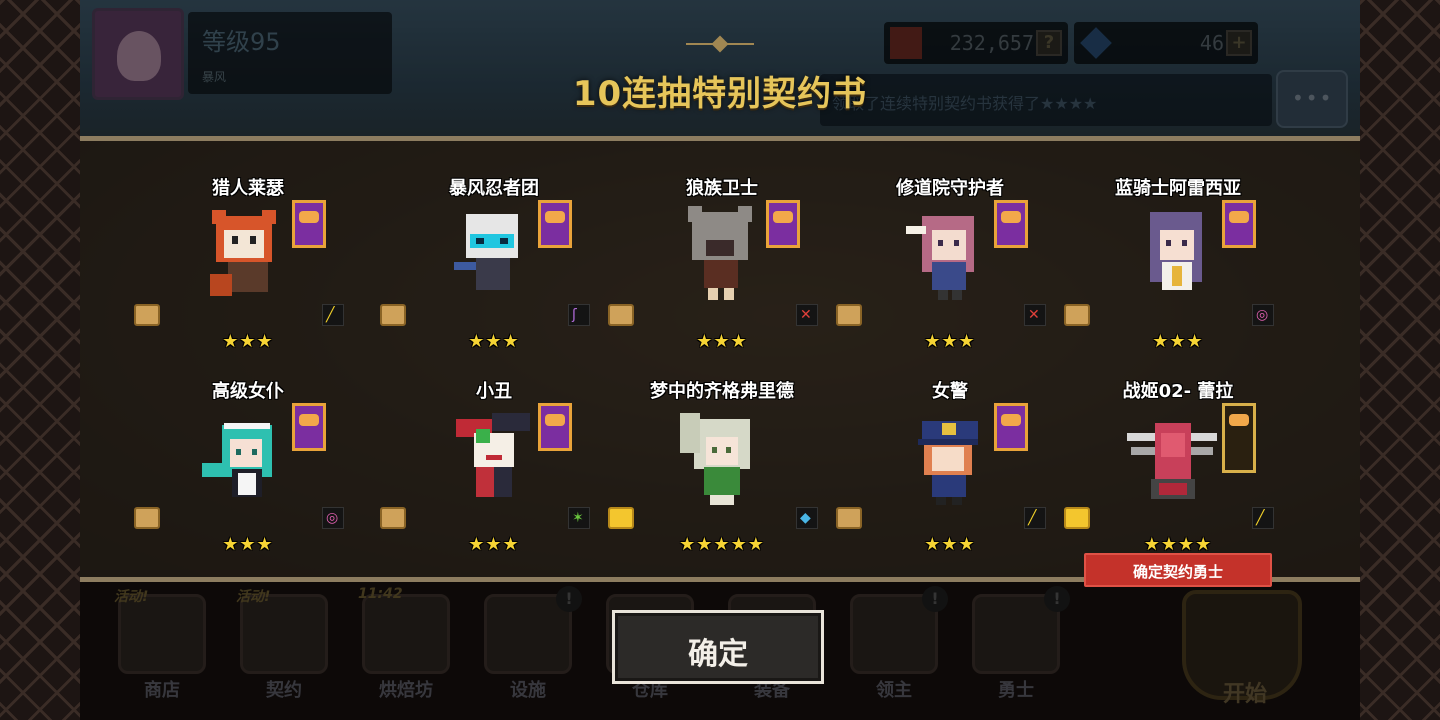  What do you see at coordinates (248, 188) in the screenshot?
I see `hero-name: 猎人莱瑟` at bounding box center [248, 188].